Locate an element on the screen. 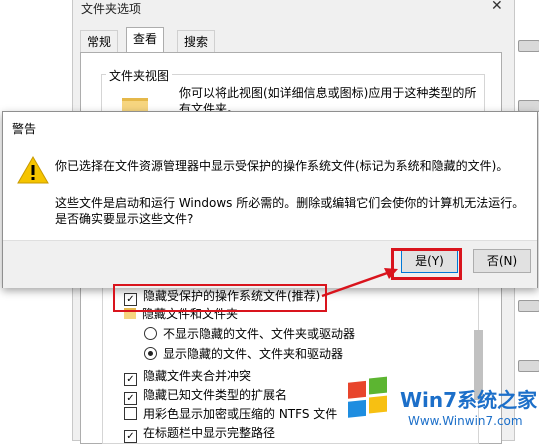 Image resolution: width=539 pixels, height=444 pixels. color-ntfs-label: 用彩色显示加密或压缩的 NTFS 文件 is located at coordinates (240, 414).